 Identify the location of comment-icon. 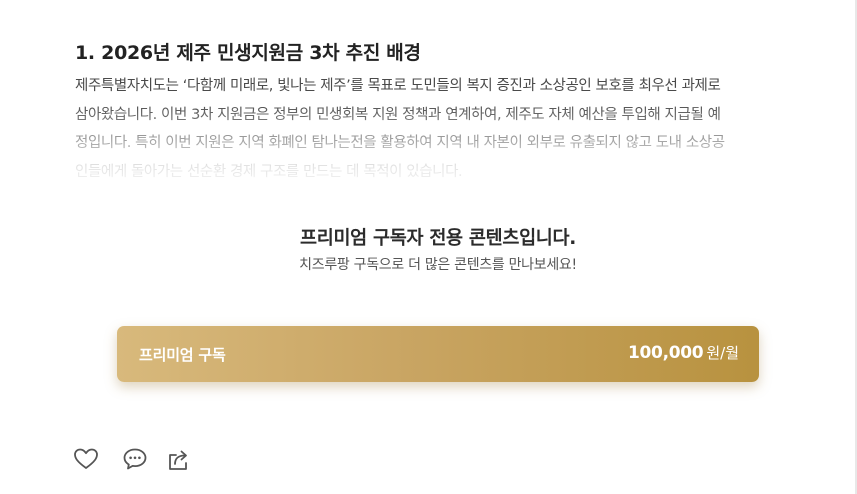
(135, 459).